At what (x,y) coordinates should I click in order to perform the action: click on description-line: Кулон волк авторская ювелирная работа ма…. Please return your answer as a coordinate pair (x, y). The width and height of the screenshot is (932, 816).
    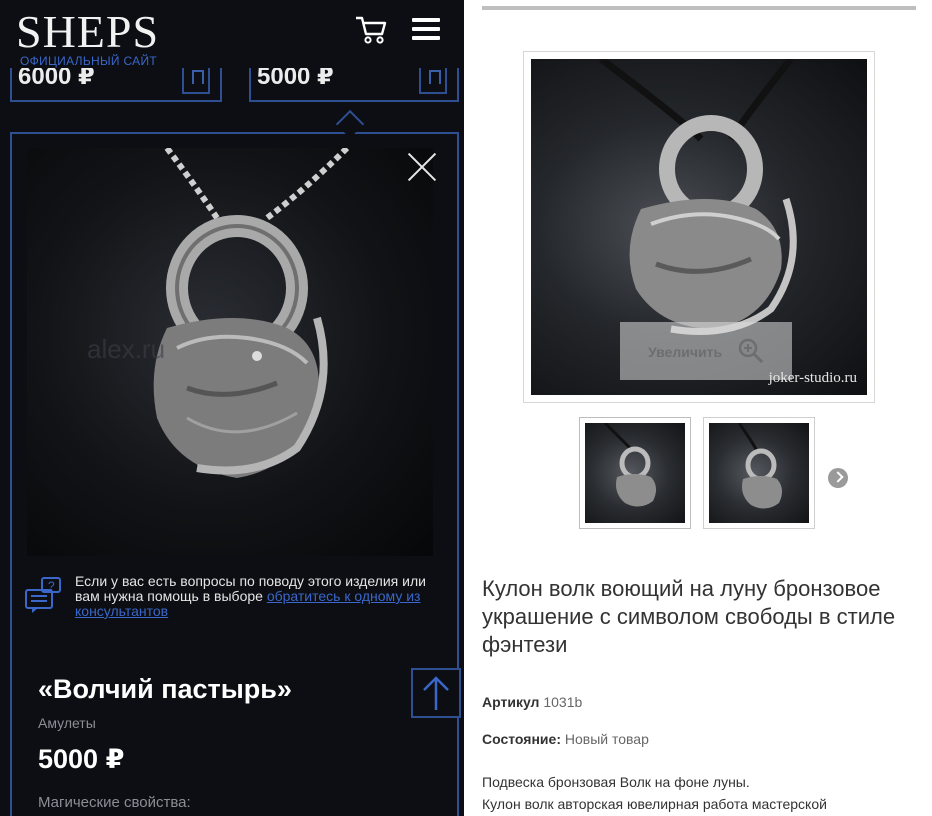
    Looking at the image, I should click on (654, 804).